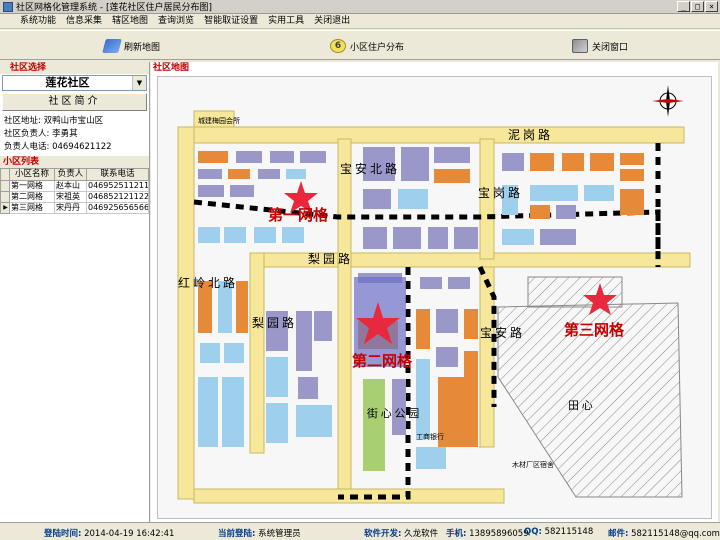  What do you see at coordinates (186, 313) in the screenshot?
I see `road-hongling` at bounding box center [186, 313].